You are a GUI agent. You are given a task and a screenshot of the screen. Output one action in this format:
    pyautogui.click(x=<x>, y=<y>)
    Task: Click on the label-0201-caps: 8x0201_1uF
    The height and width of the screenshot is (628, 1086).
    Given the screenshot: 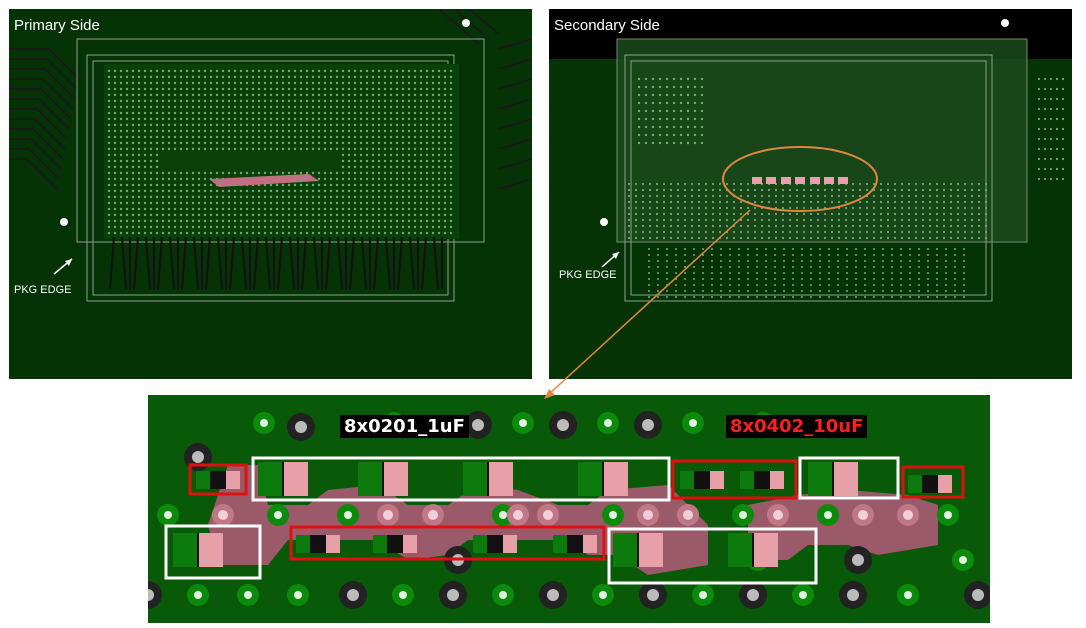 What is the action you would take?
    pyautogui.click(x=404, y=426)
    